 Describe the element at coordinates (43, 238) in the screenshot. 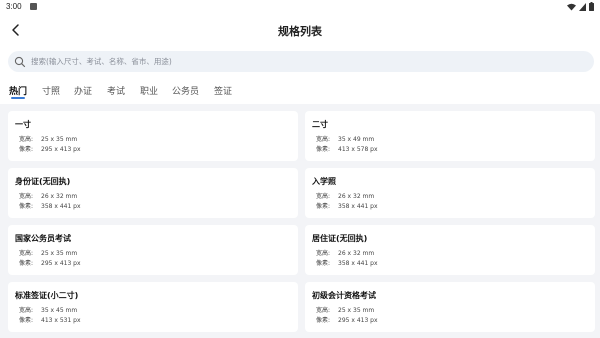

I see `card-title: 国家公务员考试` at that location.